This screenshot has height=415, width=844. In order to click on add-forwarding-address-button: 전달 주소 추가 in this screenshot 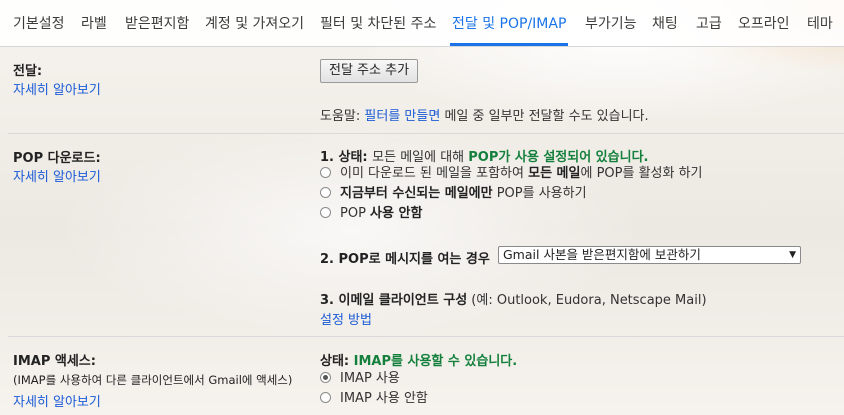, I will do `click(369, 71)`.